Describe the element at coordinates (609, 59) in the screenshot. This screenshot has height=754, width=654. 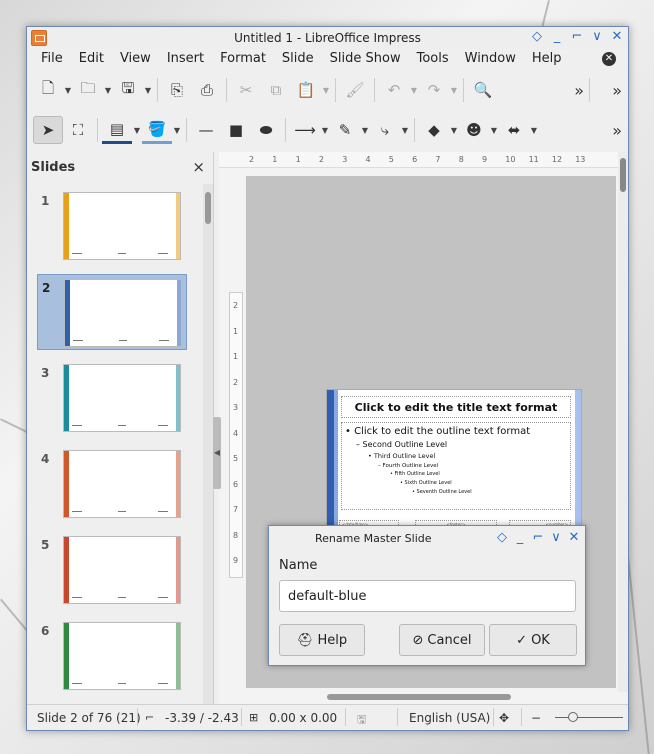
I see `close-document-icon: ✕` at that location.